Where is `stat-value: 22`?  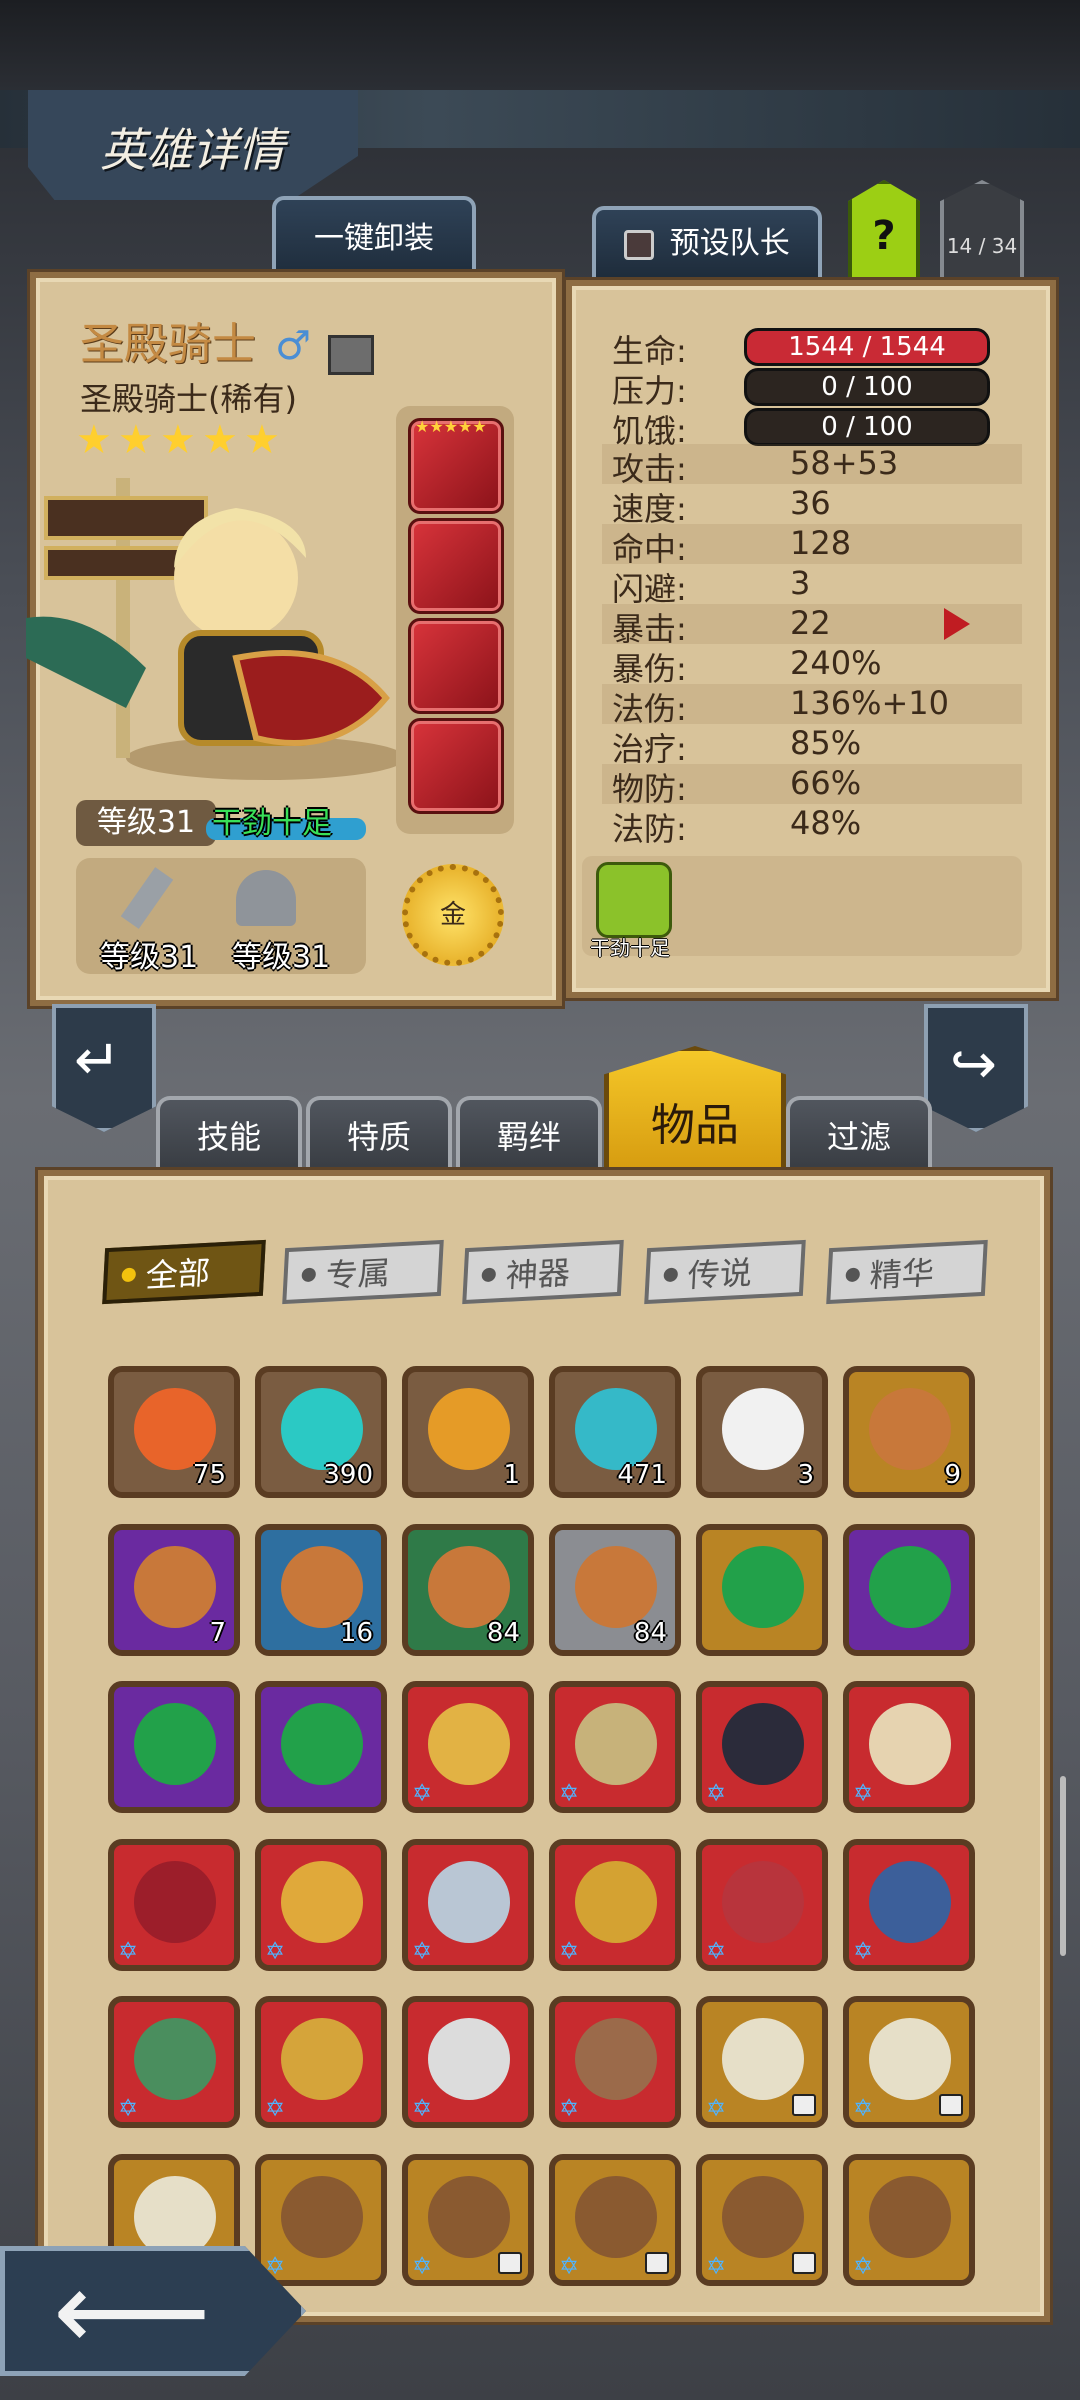
stat-value: 22 is located at coordinates (810, 623).